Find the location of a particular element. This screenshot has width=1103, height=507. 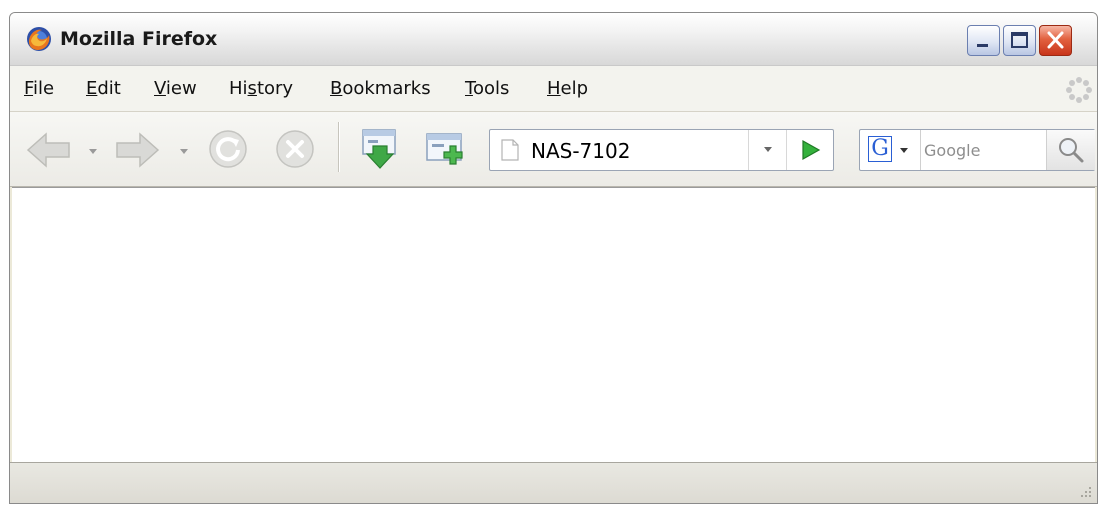

window-title: Mozilla Firefox is located at coordinates (139, 39).